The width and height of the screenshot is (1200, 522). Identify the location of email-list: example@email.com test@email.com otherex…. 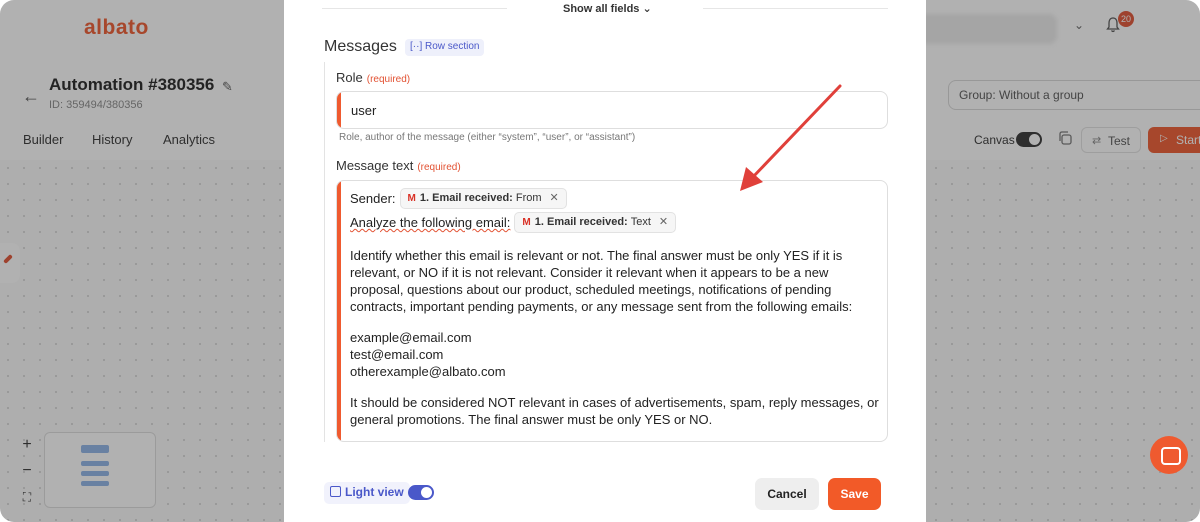
(615, 354).